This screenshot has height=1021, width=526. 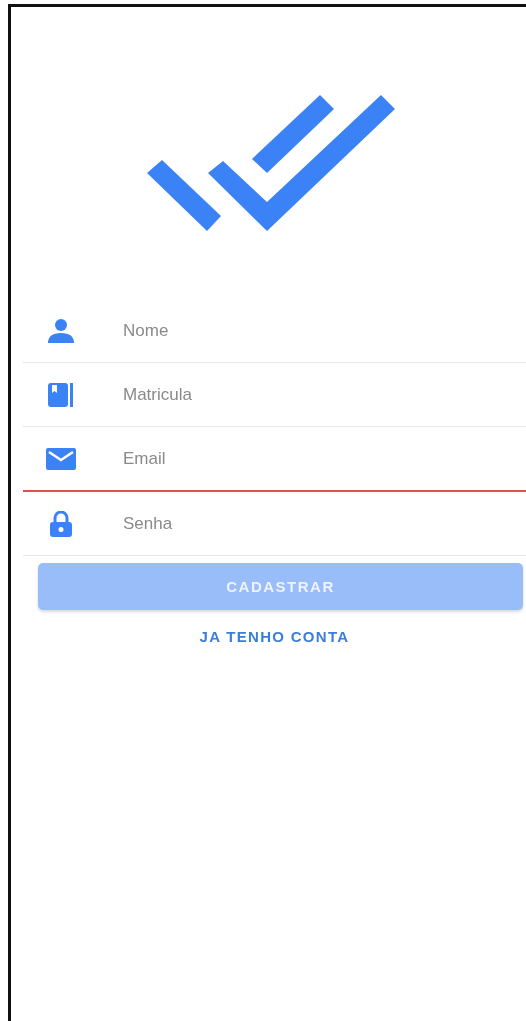 What do you see at coordinates (60, 394) in the screenshot?
I see `book-icon` at bounding box center [60, 394].